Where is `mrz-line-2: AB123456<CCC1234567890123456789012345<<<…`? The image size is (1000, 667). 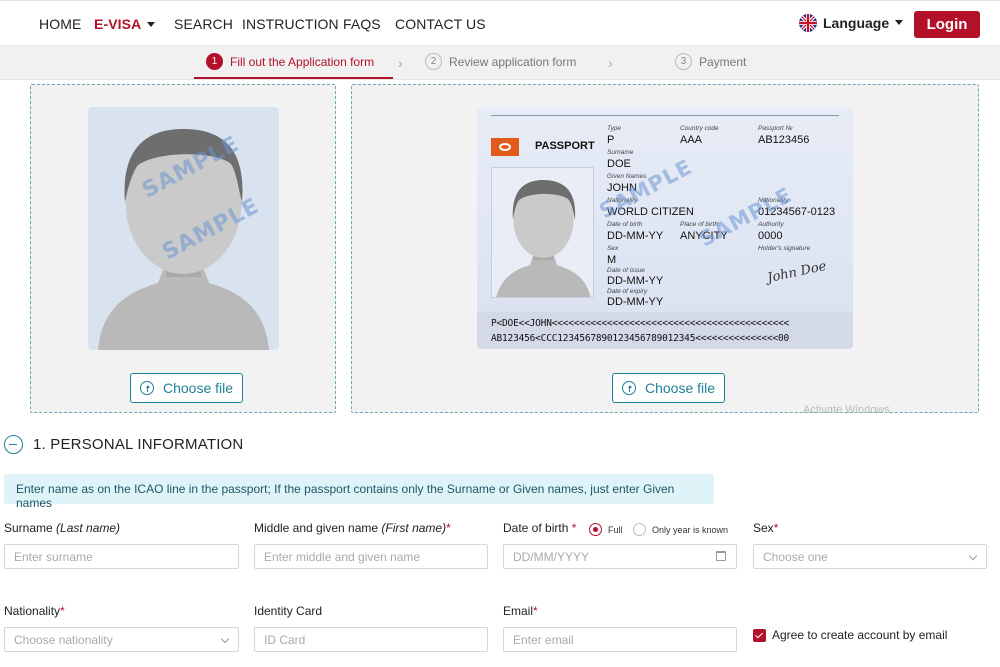 mrz-line-2: AB123456<CCC1234567890123456789012345<<<… is located at coordinates (640, 338).